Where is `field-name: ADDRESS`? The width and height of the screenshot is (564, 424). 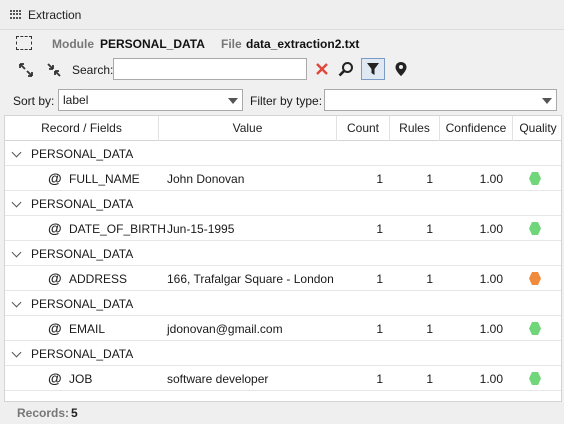
field-name: ADDRESS is located at coordinates (98, 279).